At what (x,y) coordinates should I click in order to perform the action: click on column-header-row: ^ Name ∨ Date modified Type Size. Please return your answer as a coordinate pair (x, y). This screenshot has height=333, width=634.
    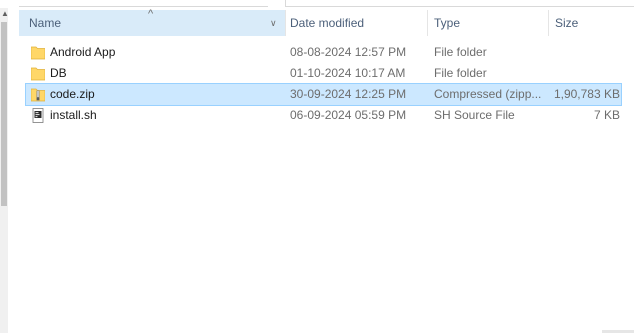
    Looking at the image, I should click on (326, 22).